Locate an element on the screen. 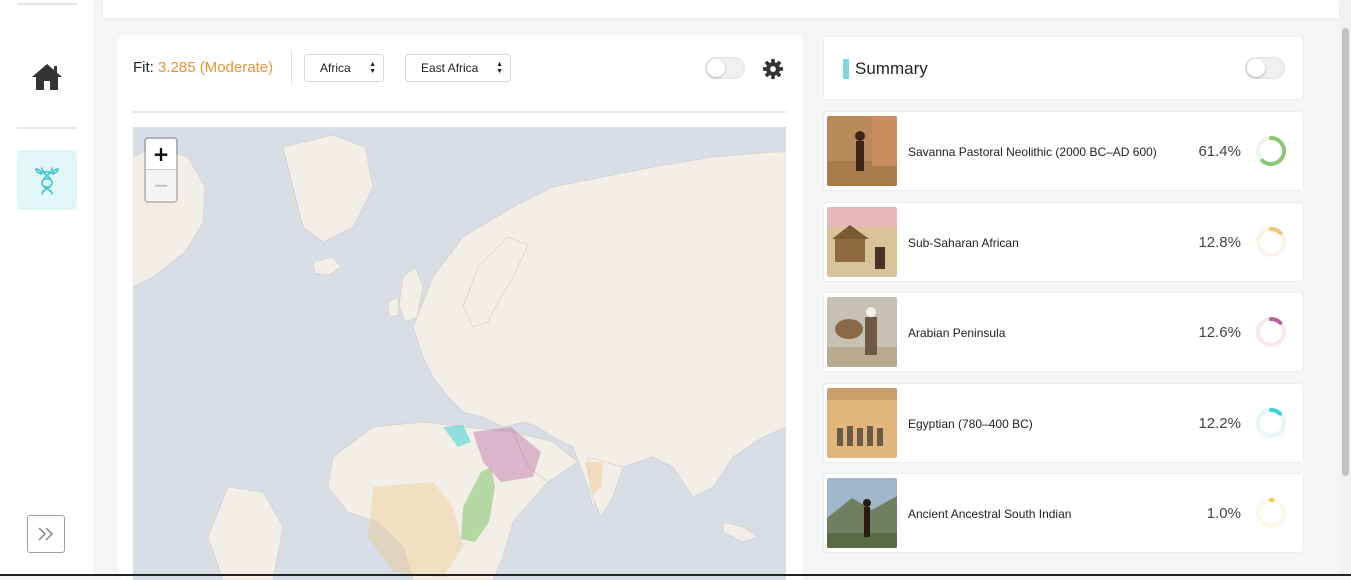 The height and width of the screenshot is (580, 1351). fit-score: Fit: 3.285 (Moderate) is located at coordinates (203, 67).